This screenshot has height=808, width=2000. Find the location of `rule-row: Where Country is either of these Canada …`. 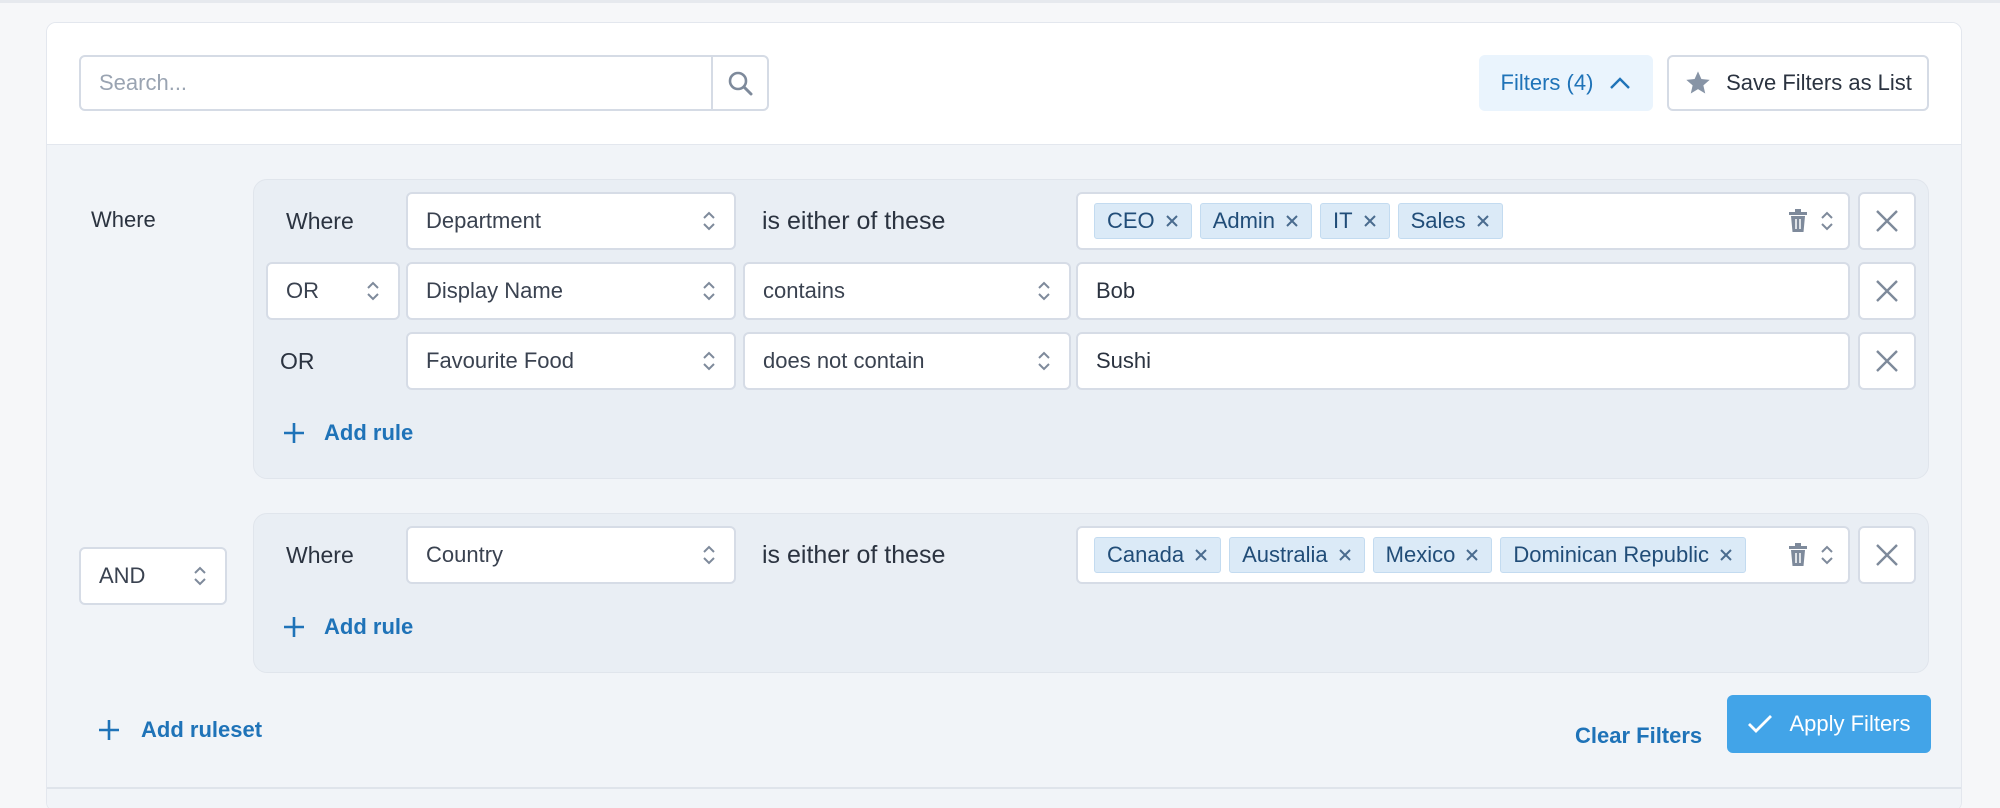

rule-row: Where Country is either of these Canada … is located at coordinates (1091, 555).